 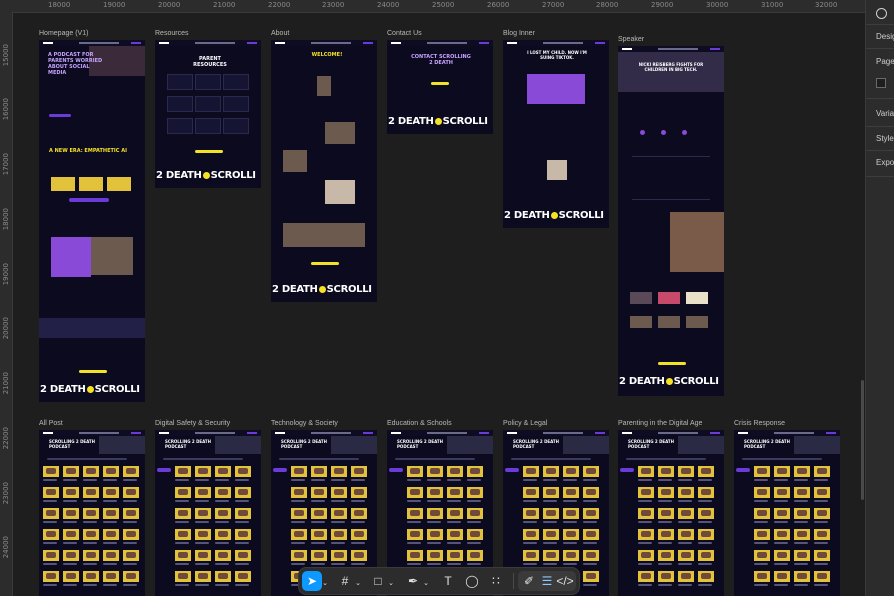 I want to click on frame-tool-dropdown: ⌄, so click(x=358, y=581).